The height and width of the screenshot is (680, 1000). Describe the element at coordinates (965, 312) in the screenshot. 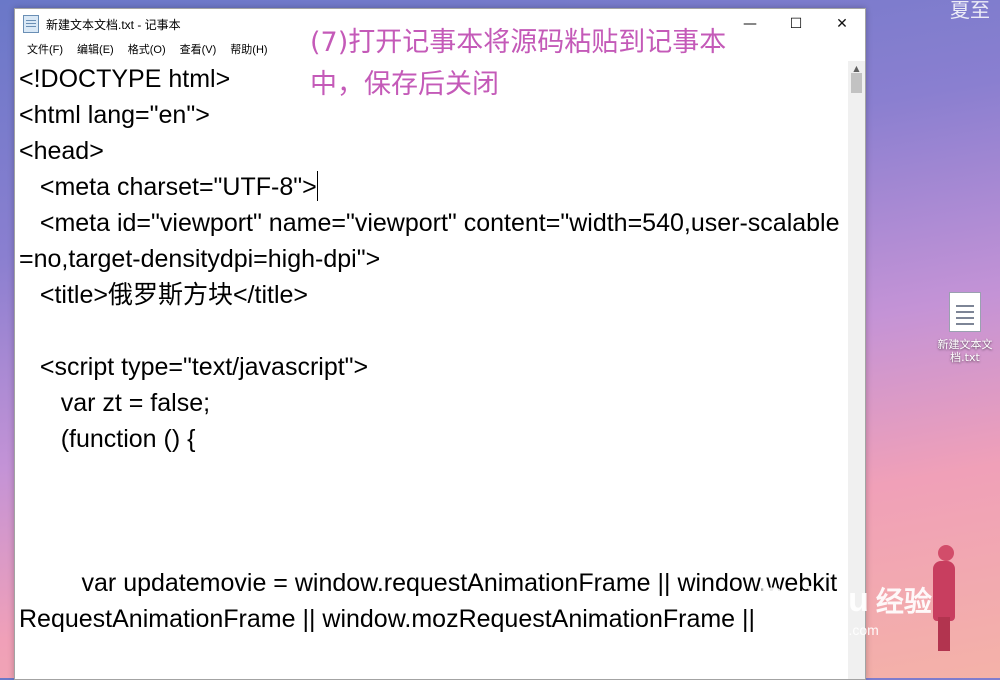

I see `text-file-icon` at that location.